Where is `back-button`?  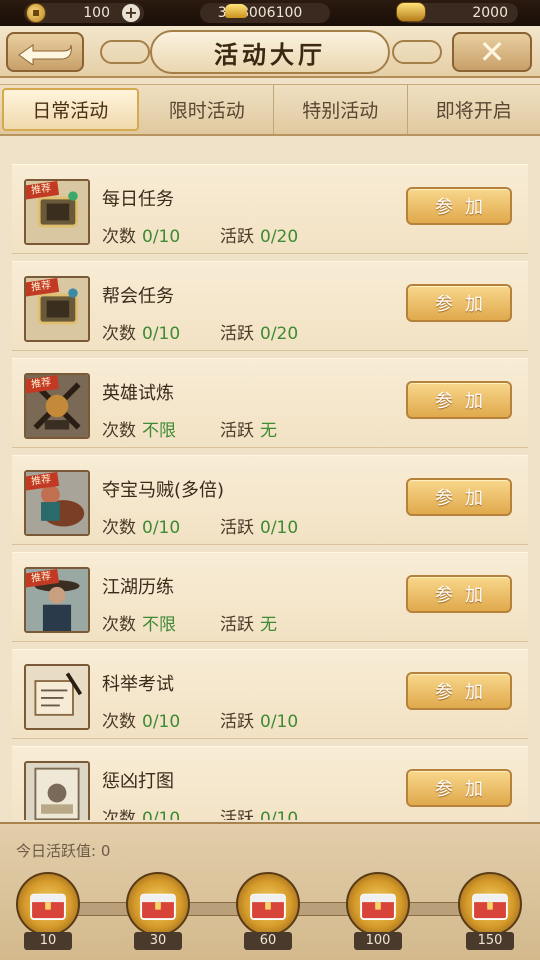 back-button is located at coordinates (45, 52).